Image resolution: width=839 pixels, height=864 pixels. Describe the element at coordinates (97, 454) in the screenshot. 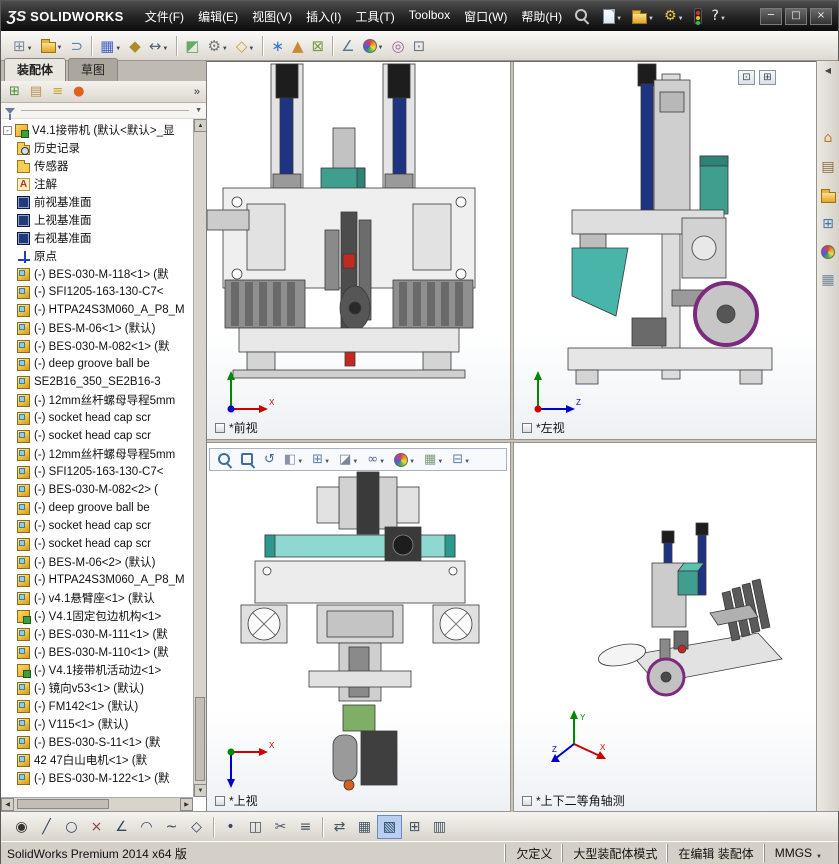

I see `tree-item: (-) 12mm丝杆螺母导程5mm` at that location.